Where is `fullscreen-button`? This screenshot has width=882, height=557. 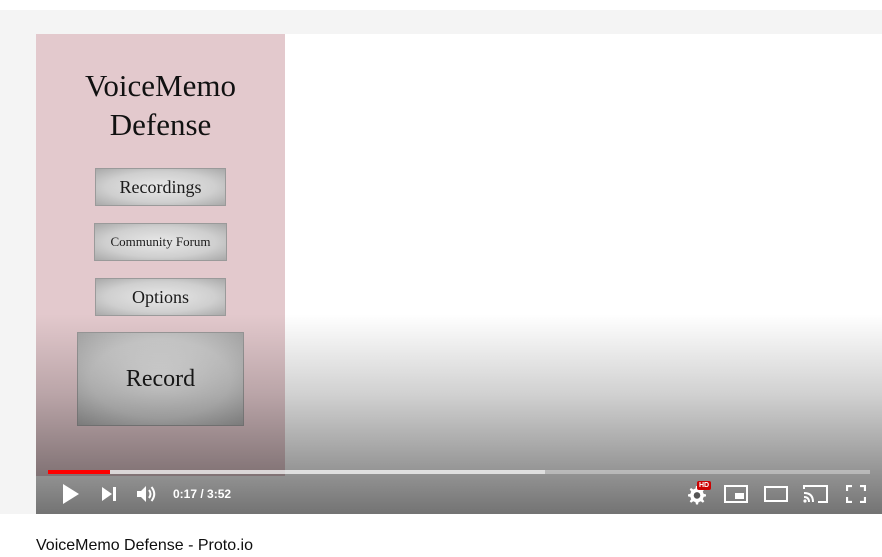 fullscreen-button is located at coordinates (856, 494).